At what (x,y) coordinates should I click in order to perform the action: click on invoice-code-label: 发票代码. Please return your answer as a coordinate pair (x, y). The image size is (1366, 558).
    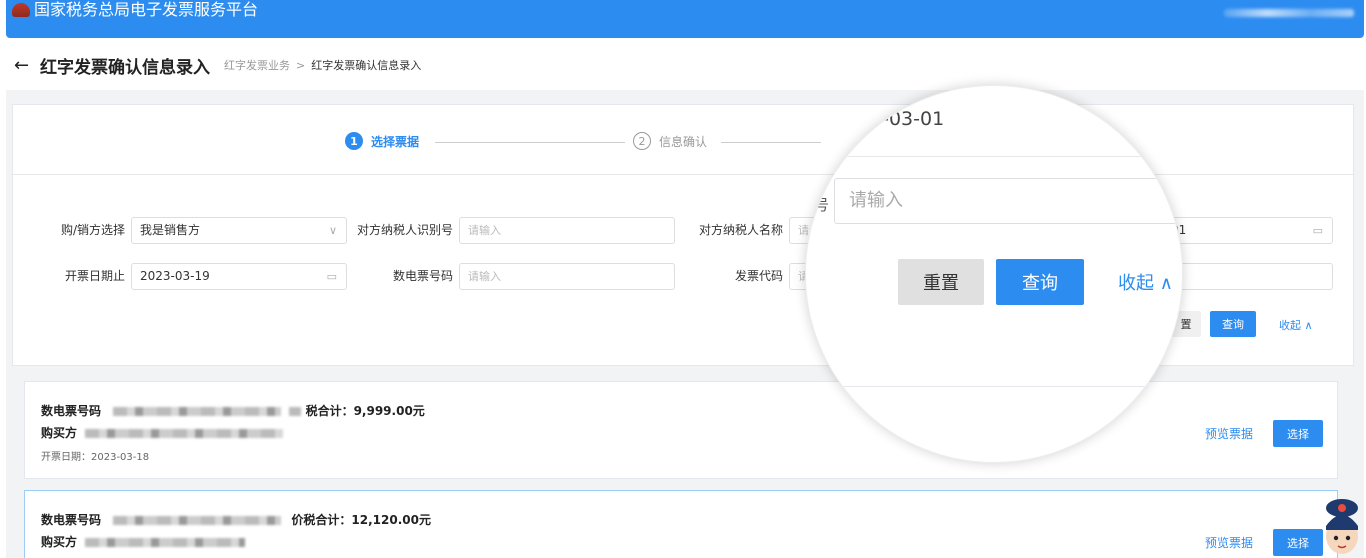
    Looking at the image, I should click on (758, 276).